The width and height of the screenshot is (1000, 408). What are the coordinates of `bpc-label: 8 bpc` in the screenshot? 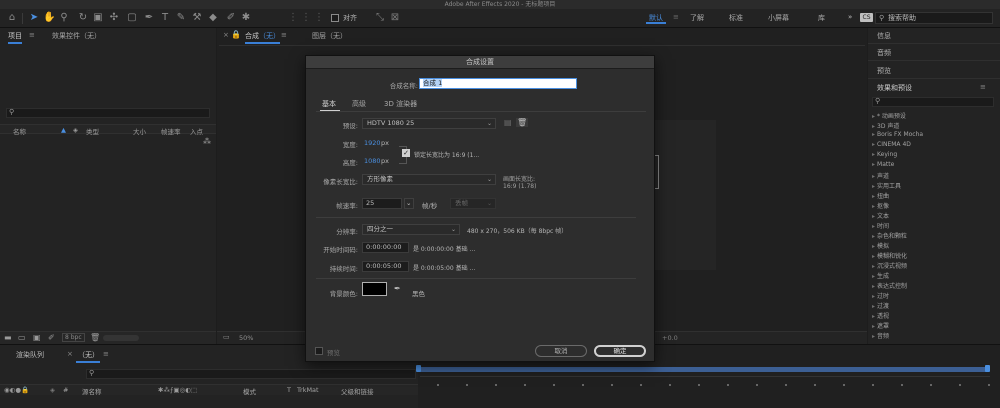 It's located at (73, 337).